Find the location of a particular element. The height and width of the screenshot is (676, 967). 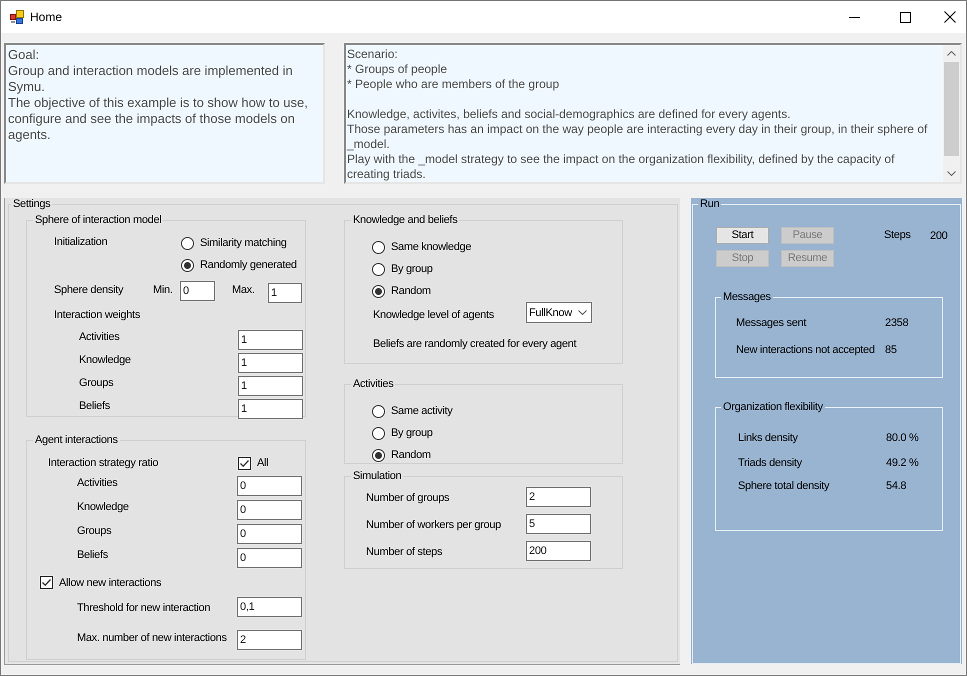

group-title: Agent interactions is located at coordinates (76, 440).